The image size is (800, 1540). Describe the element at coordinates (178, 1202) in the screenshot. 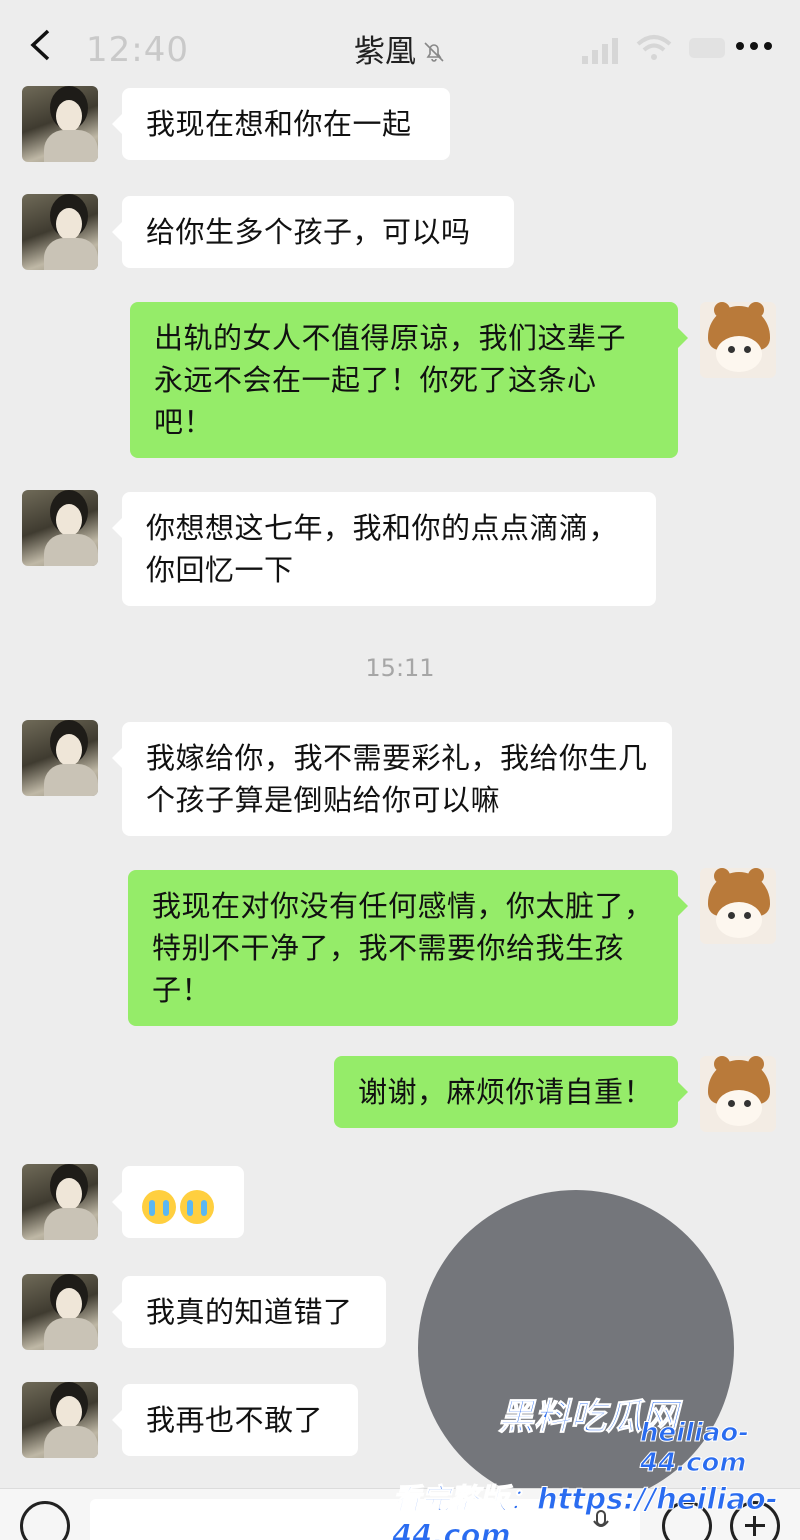

I see `message-bubble-incoming` at that location.